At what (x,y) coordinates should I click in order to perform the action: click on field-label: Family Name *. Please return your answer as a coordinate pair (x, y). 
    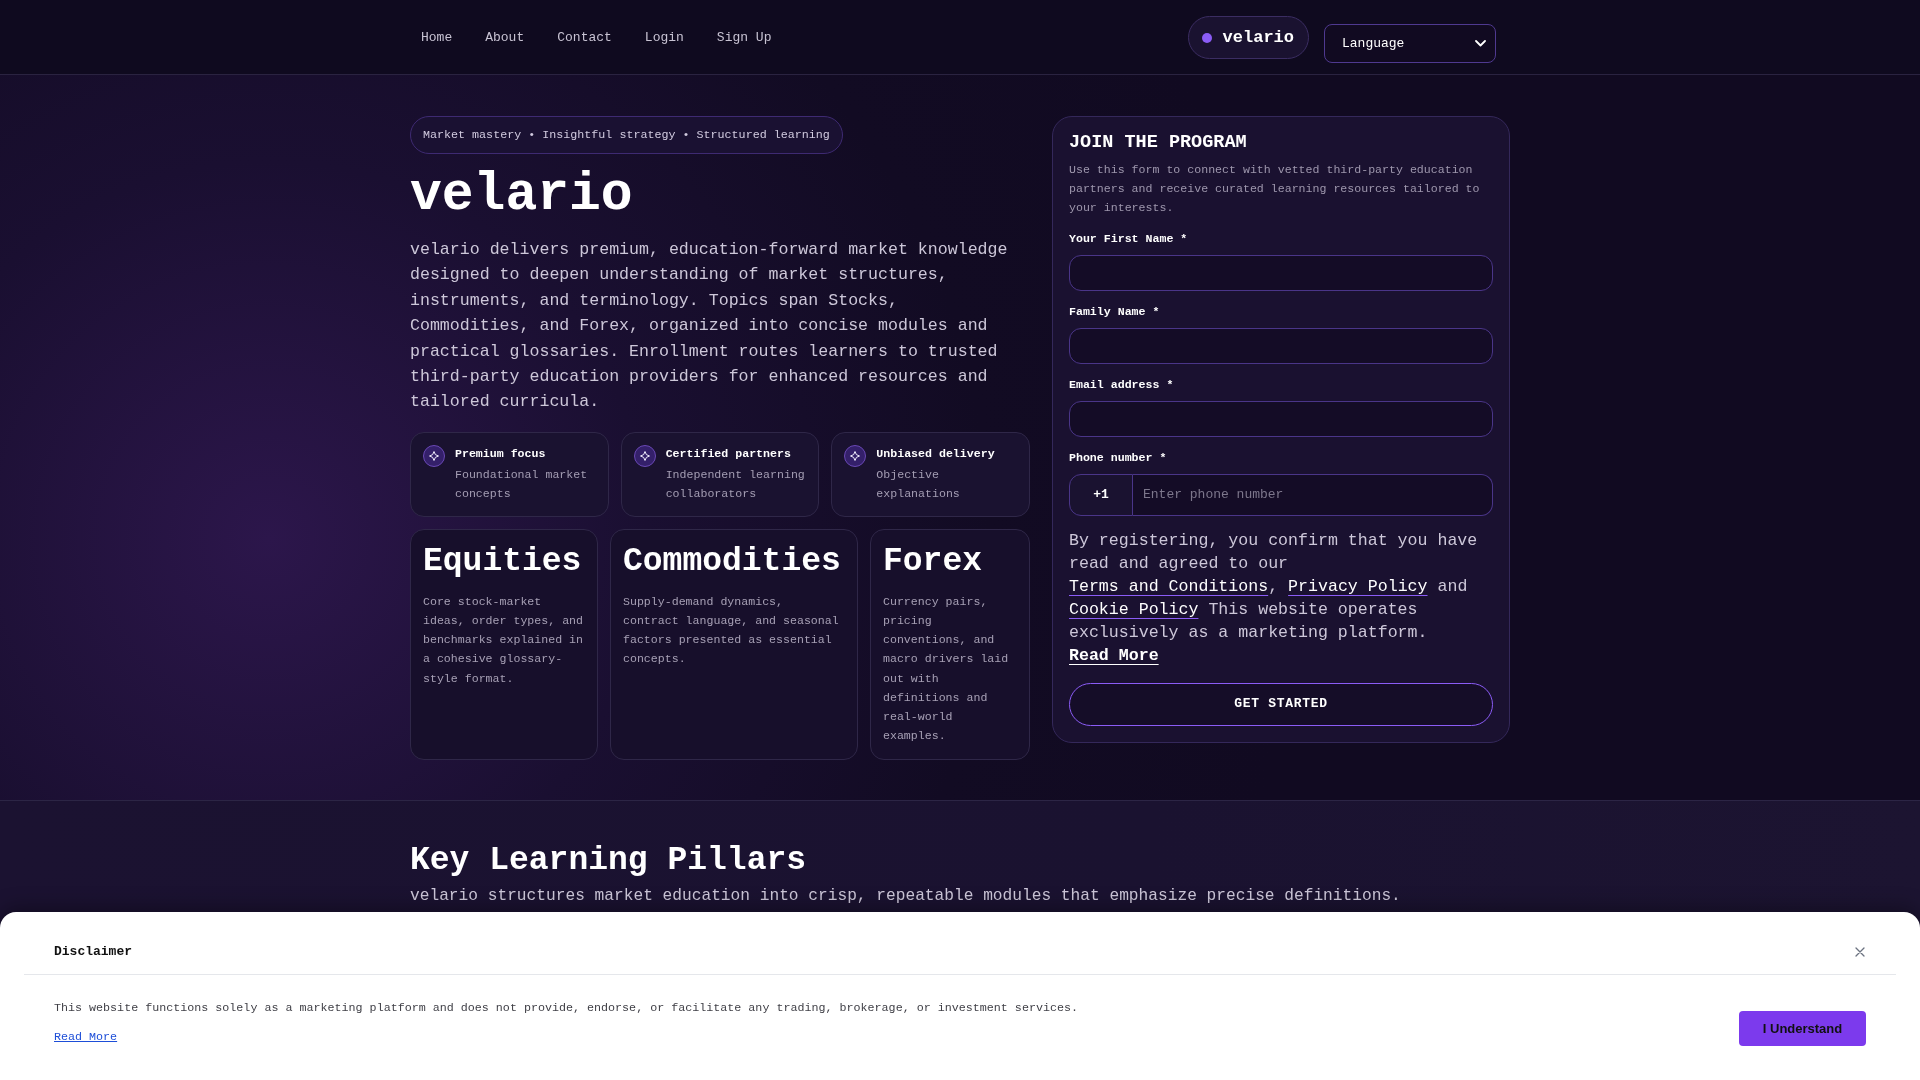
    Looking at the image, I should click on (1115, 311).